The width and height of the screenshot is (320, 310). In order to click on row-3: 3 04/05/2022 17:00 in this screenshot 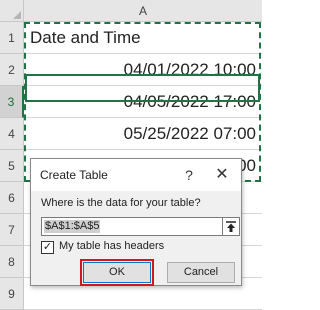, I will do `click(131, 102)`.